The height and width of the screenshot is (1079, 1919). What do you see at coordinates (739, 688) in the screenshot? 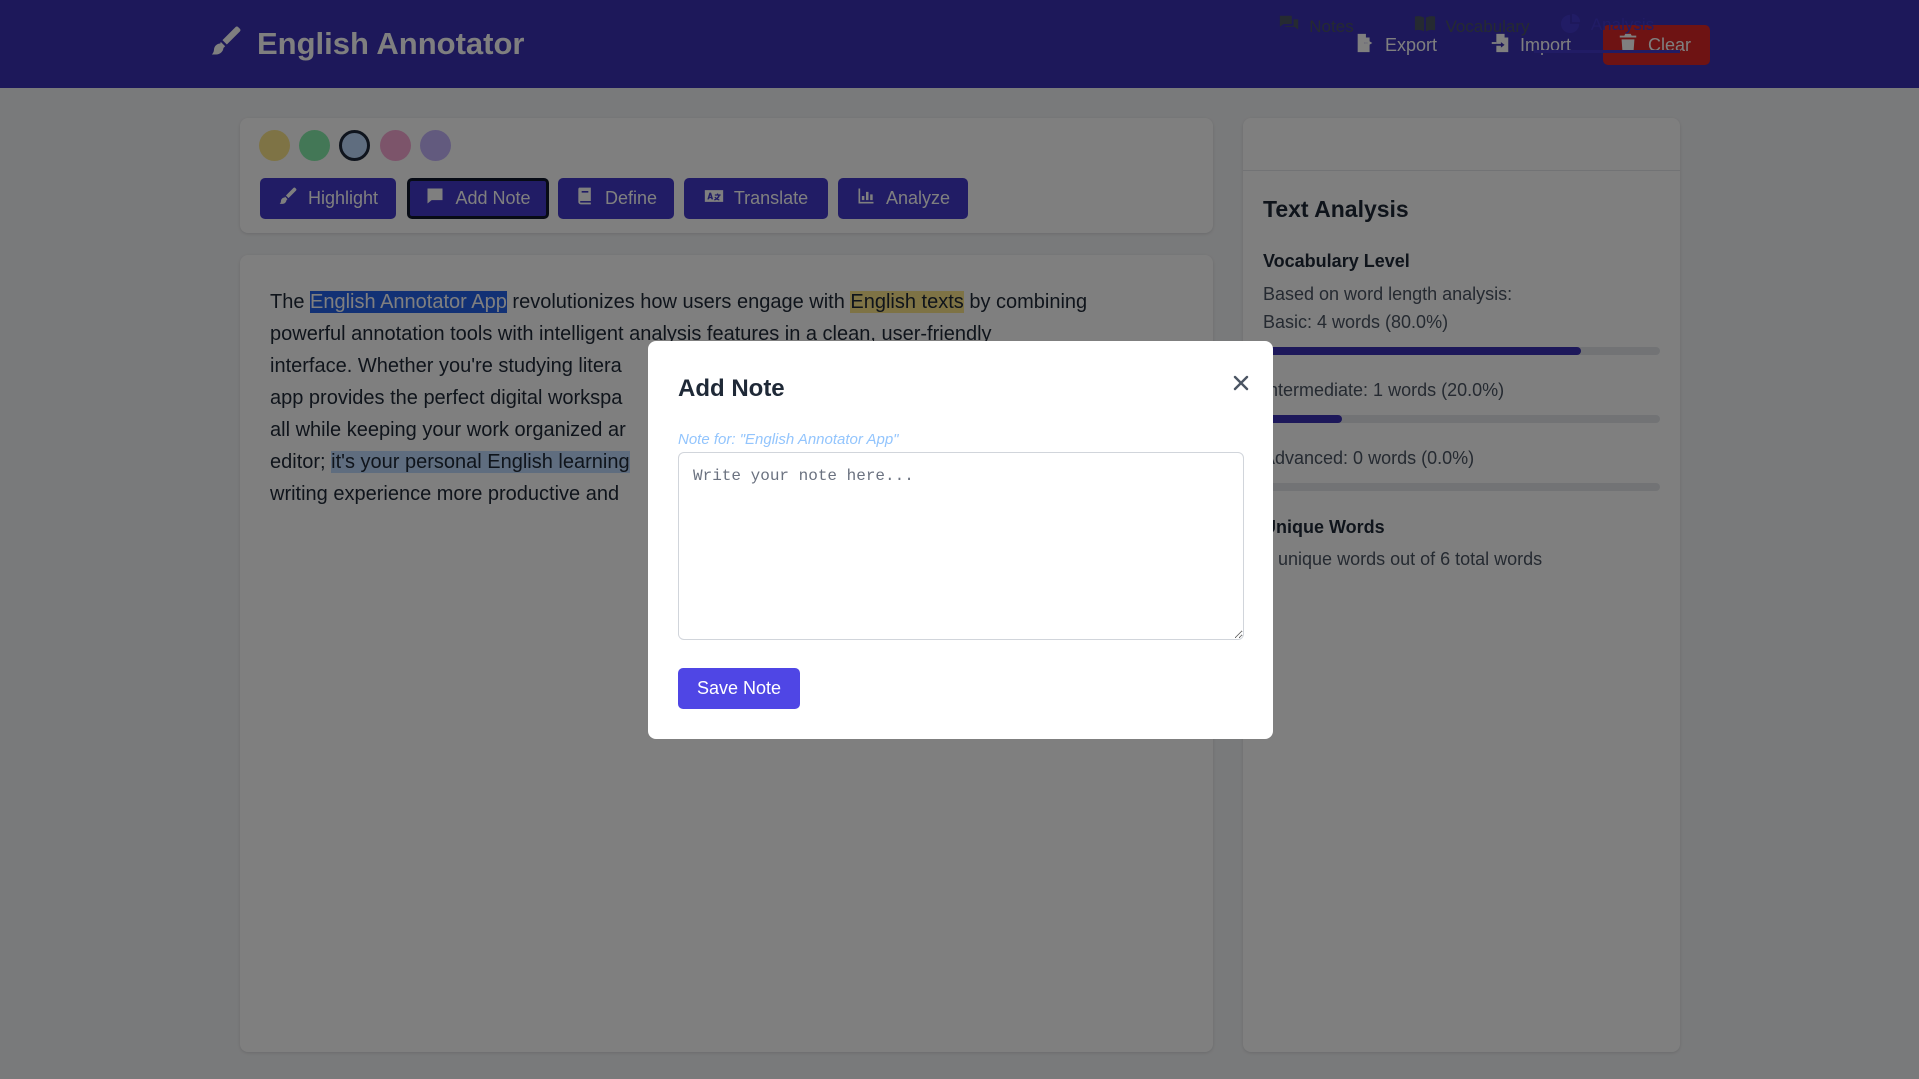
I see `save-note-button: Save Note` at bounding box center [739, 688].